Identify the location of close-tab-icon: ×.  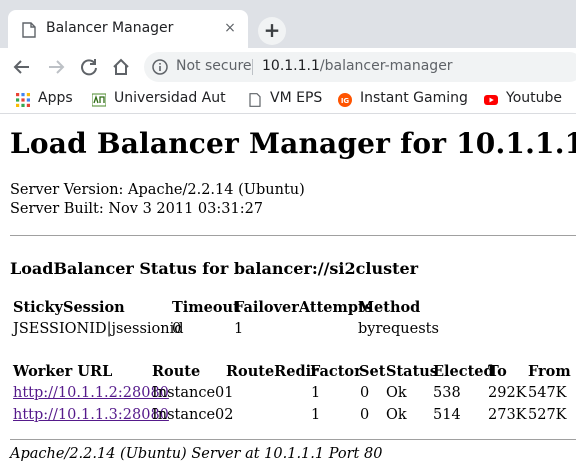
(230, 28).